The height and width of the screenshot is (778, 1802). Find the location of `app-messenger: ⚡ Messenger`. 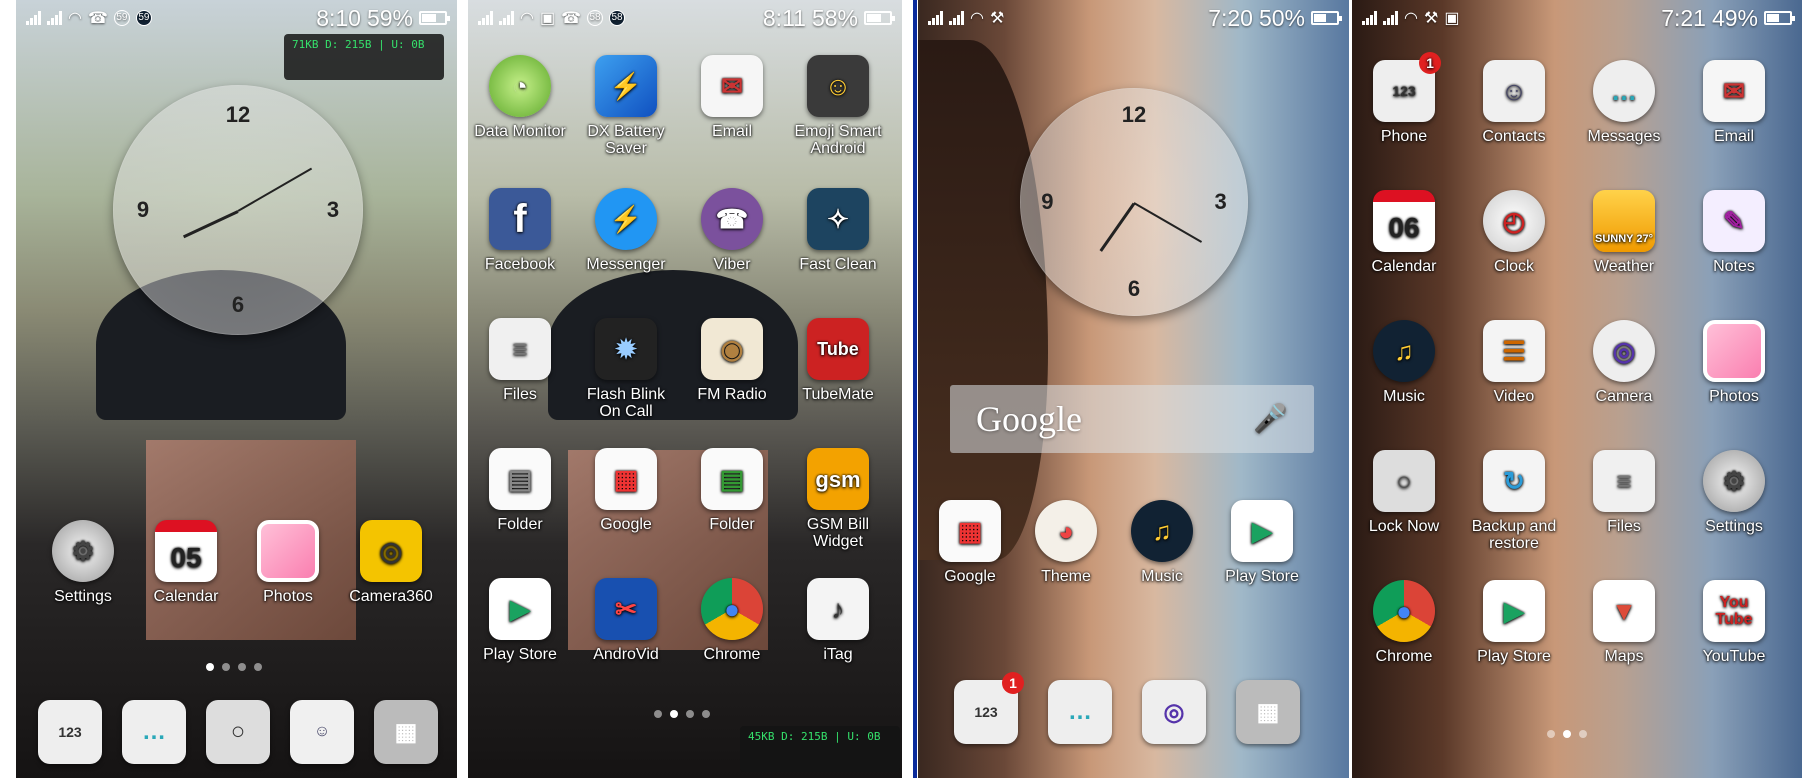

app-messenger: ⚡ Messenger is located at coordinates (626, 230).